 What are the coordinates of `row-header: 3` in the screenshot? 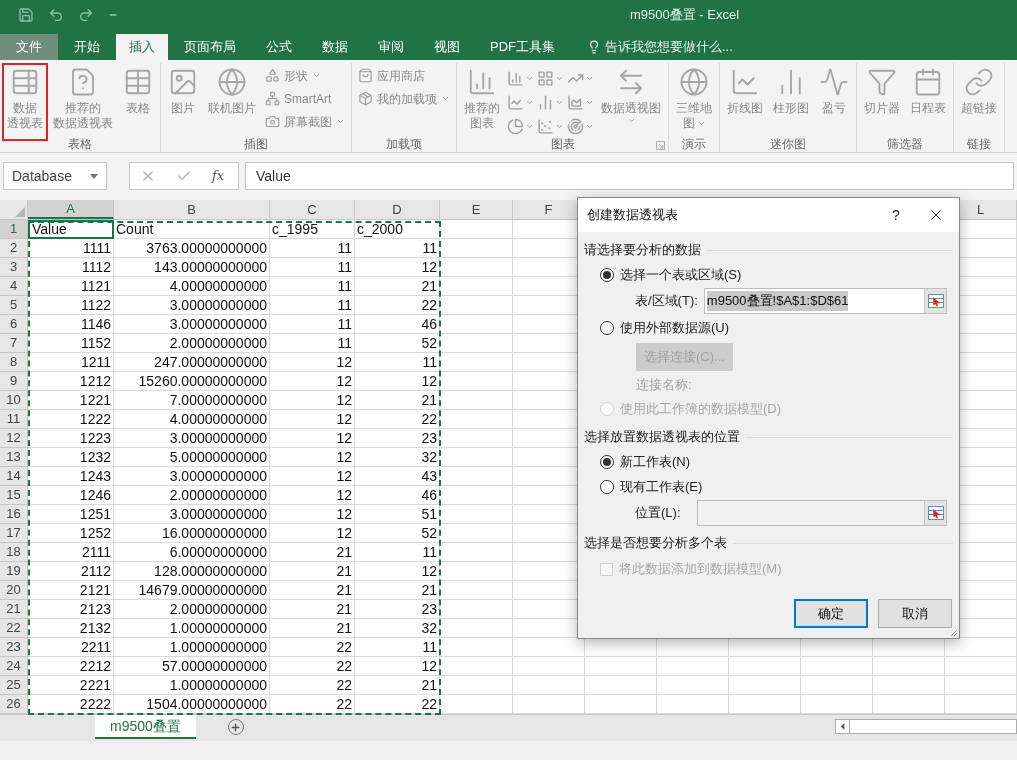 It's located at (14, 267).